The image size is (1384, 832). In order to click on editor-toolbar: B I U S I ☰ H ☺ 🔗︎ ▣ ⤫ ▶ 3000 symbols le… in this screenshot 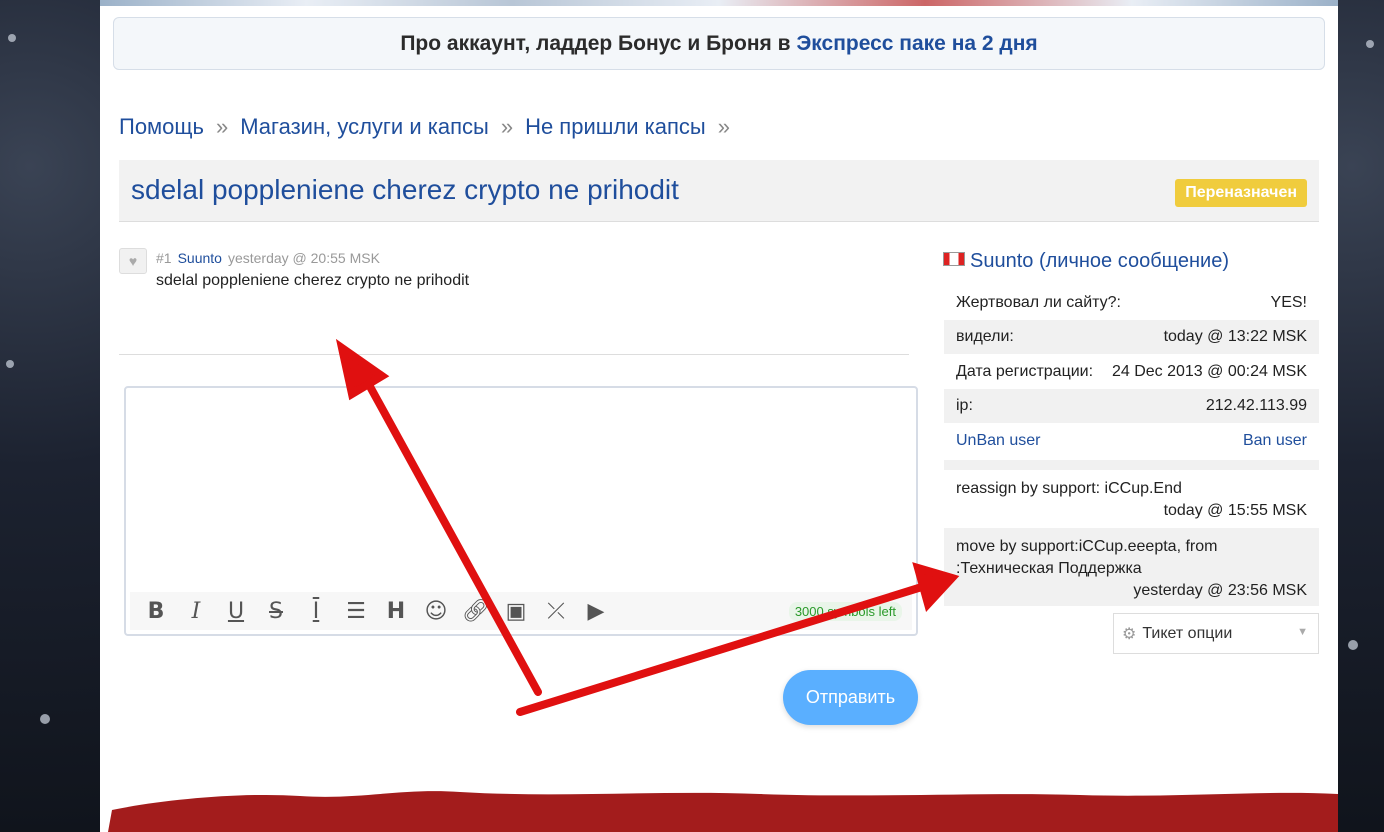, I will do `click(521, 611)`.